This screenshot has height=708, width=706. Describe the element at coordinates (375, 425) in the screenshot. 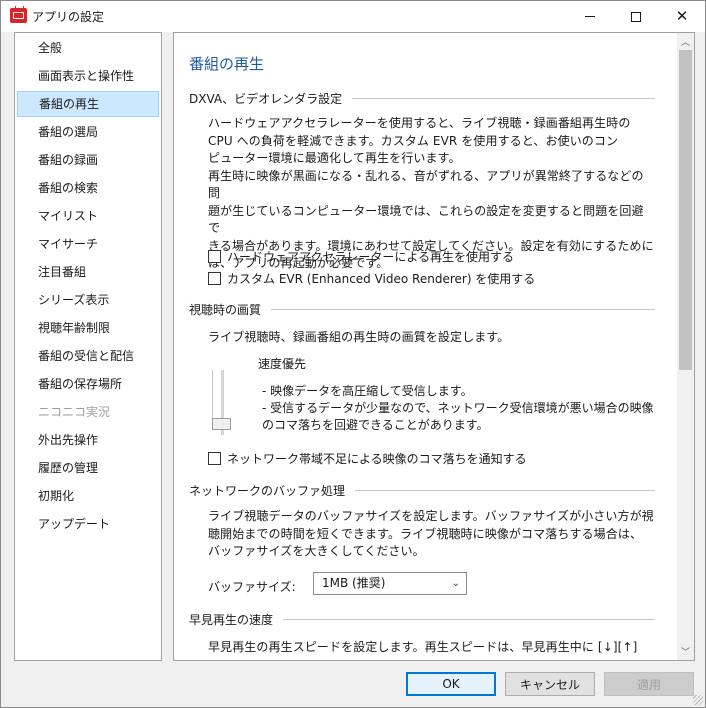

I see `quality-bullet: のコマ落ちを回避できることがあります。` at that location.